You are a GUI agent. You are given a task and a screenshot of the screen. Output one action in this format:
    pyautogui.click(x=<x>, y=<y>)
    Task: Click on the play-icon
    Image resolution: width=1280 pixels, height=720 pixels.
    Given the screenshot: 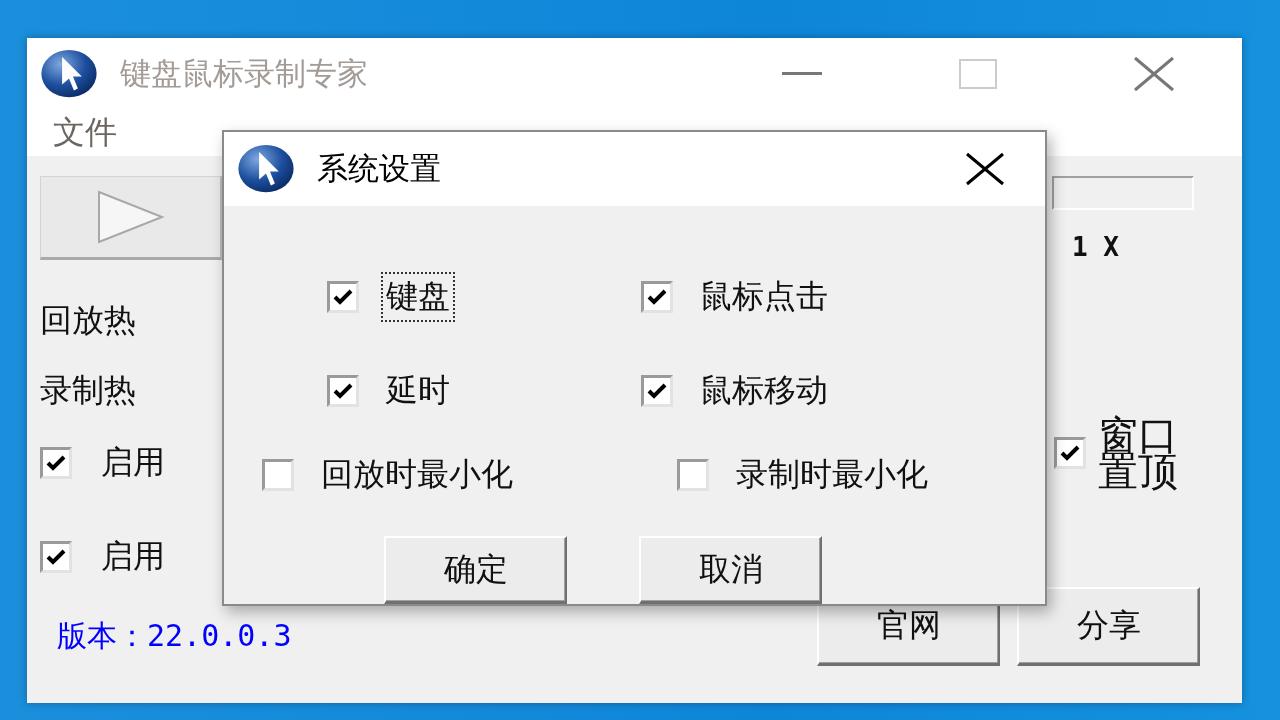 What is the action you would take?
    pyautogui.click(x=130, y=217)
    